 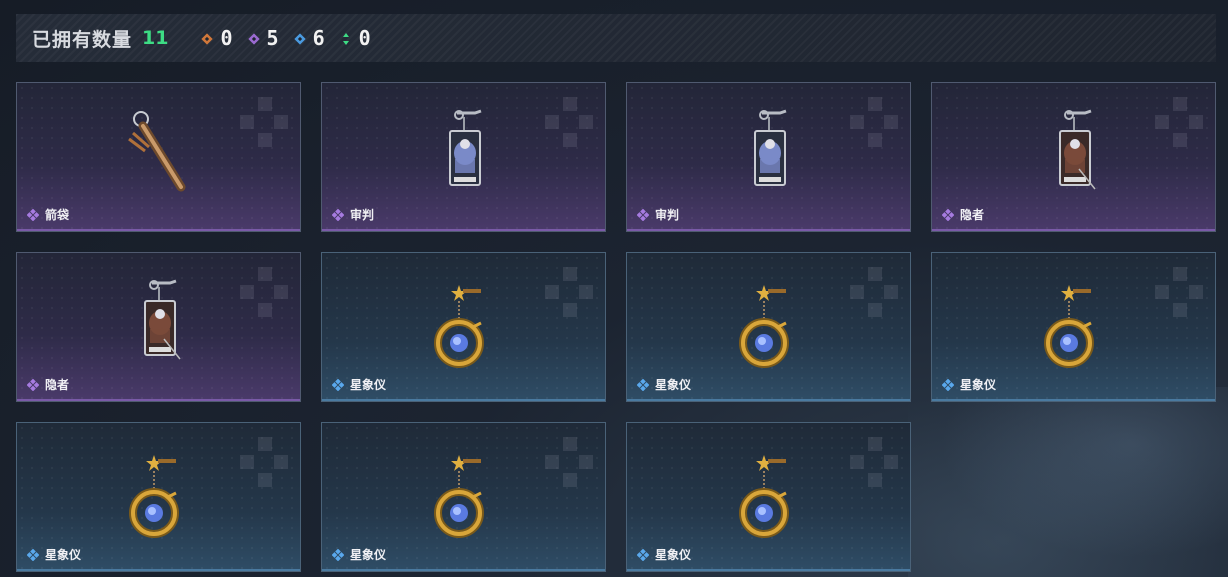 What do you see at coordinates (57, 215) in the screenshot?
I see `item-name: 箭袋` at bounding box center [57, 215].